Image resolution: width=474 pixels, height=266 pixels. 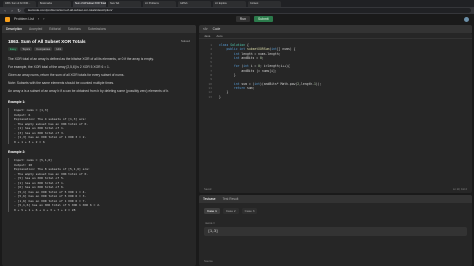 I want to click on tab-testcase: Testcase, so click(x=209, y=199).